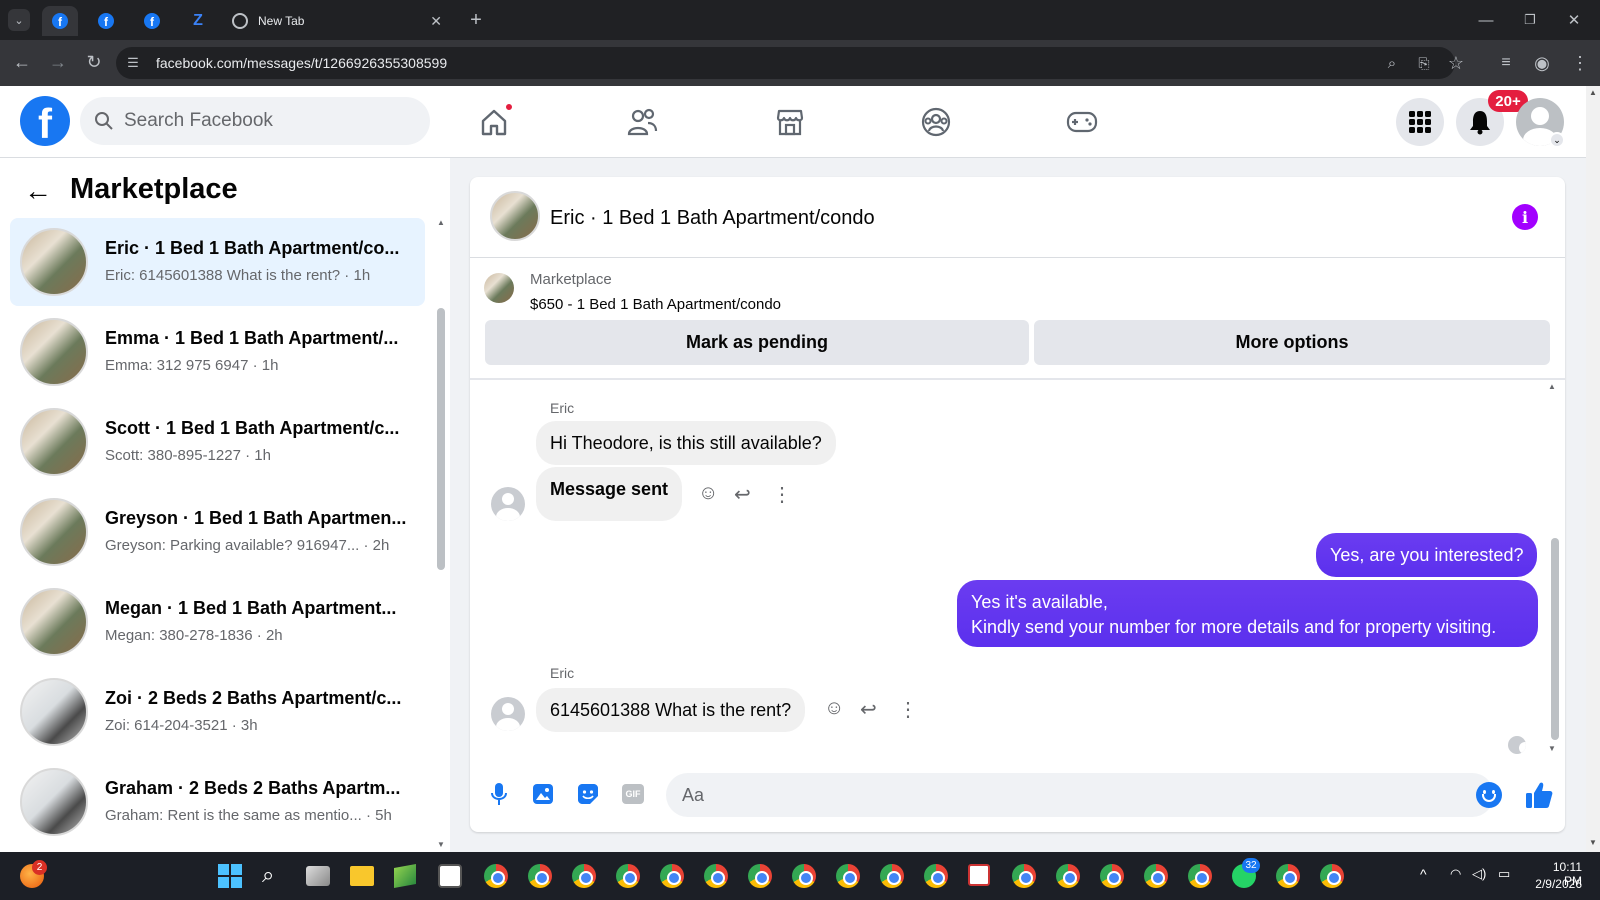 The width and height of the screenshot is (1600, 900). Describe the element at coordinates (45, 121) in the screenshot. I see `facebook-logo-icon: f` at that location.